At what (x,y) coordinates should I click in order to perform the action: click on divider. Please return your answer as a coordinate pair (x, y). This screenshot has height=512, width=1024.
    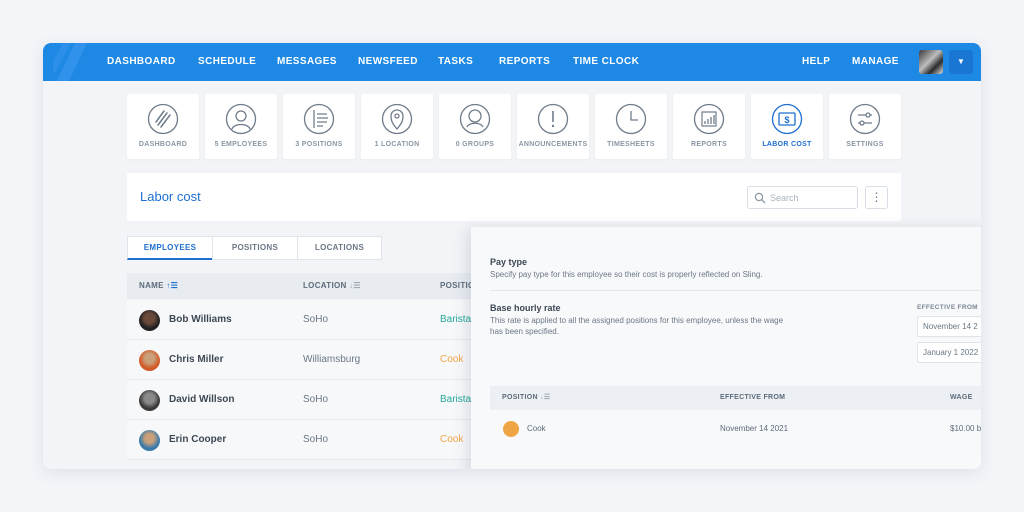
    Looking at the image, I should click on (735, 290).